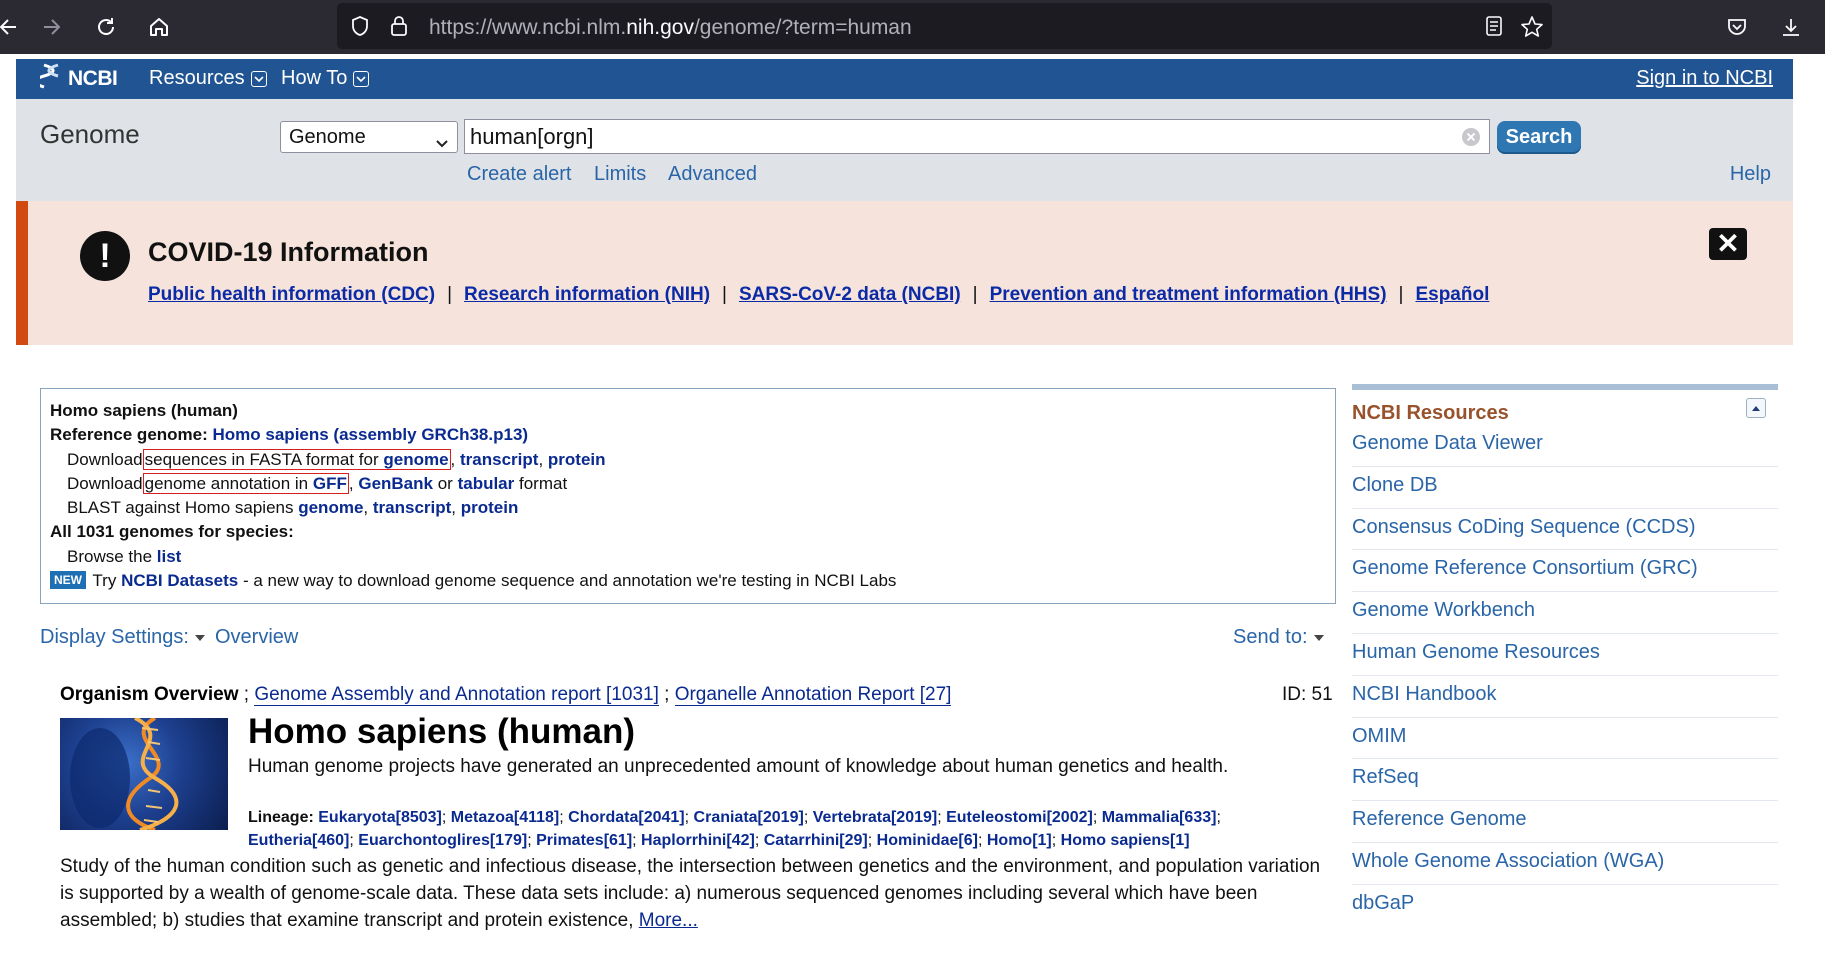 The image size is (1825, 954). I want to click on sidebar-item-genome-data-viewer: Genome Data Viewer, so click(1565, 446).